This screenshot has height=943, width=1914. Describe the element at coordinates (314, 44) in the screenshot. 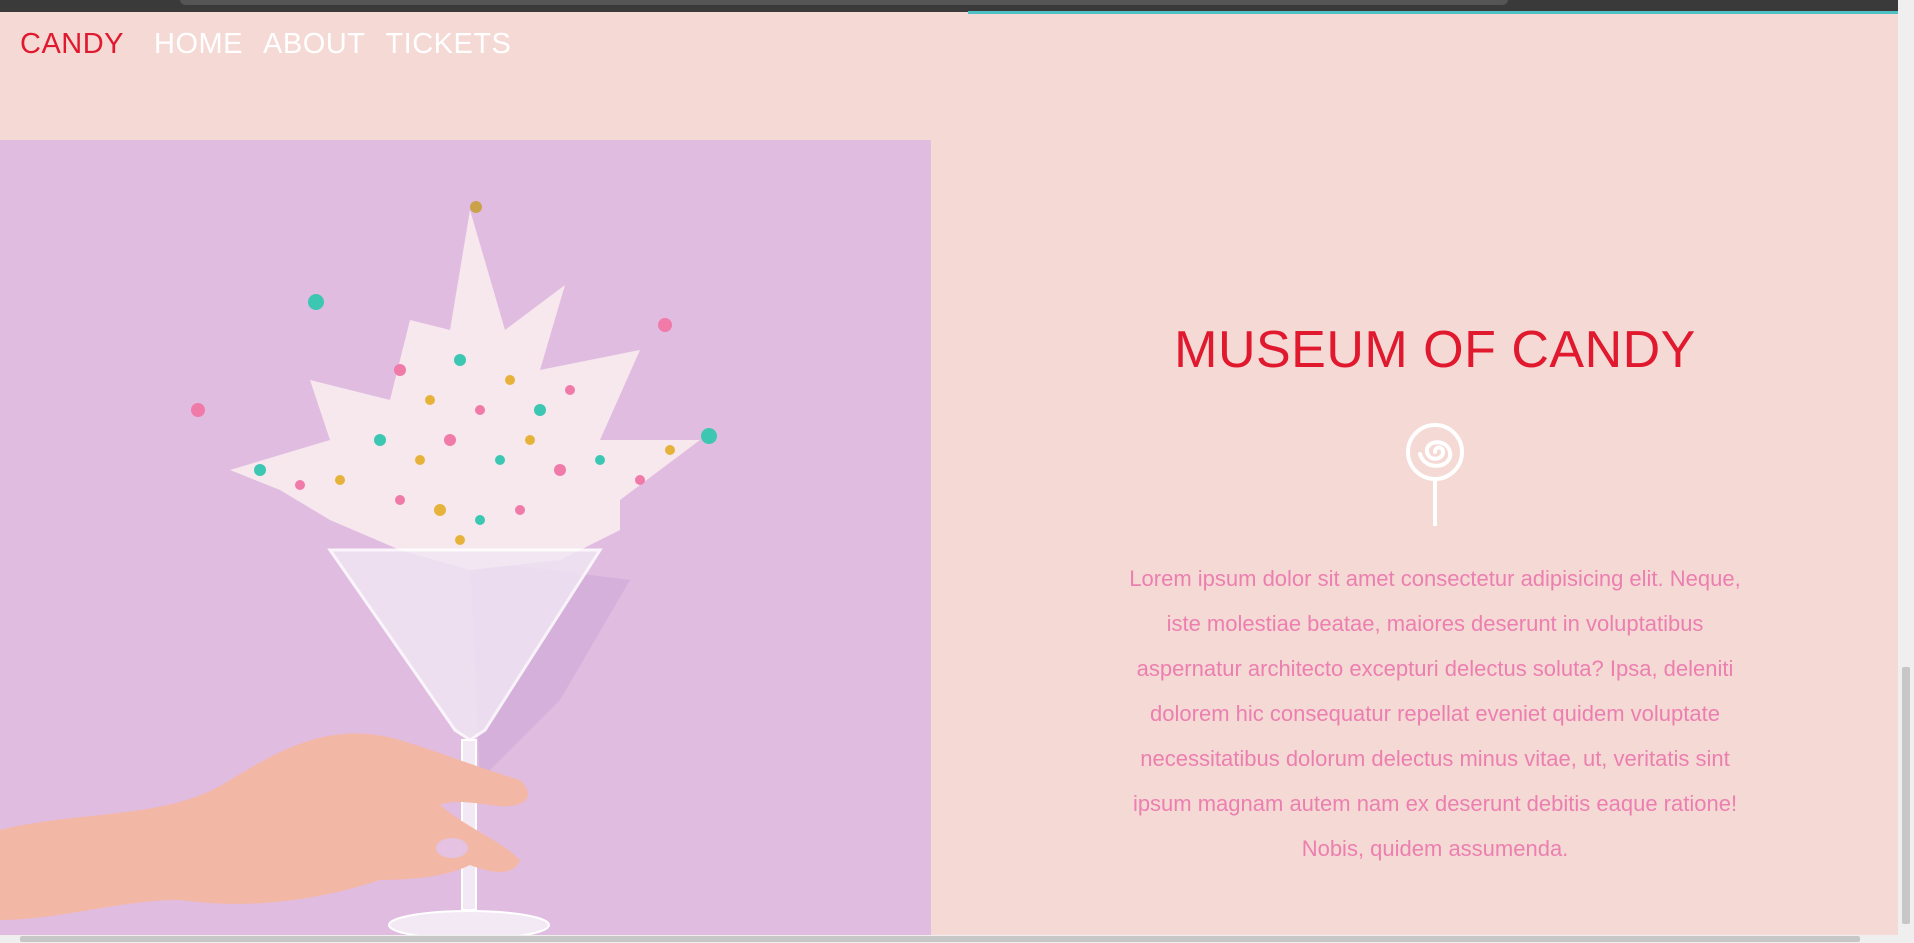

I see `nav-link-about: ABOUT` at that location.